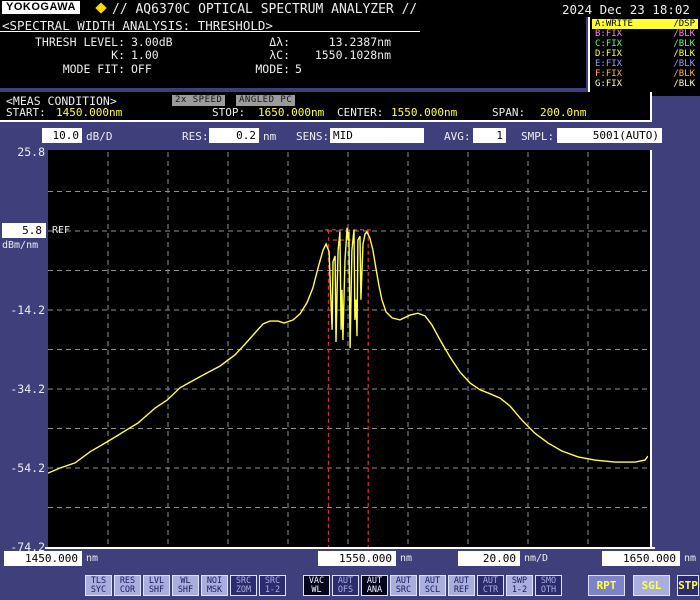  I want to click on softkey-aut-ref: AUT REF, so click(461, 585).